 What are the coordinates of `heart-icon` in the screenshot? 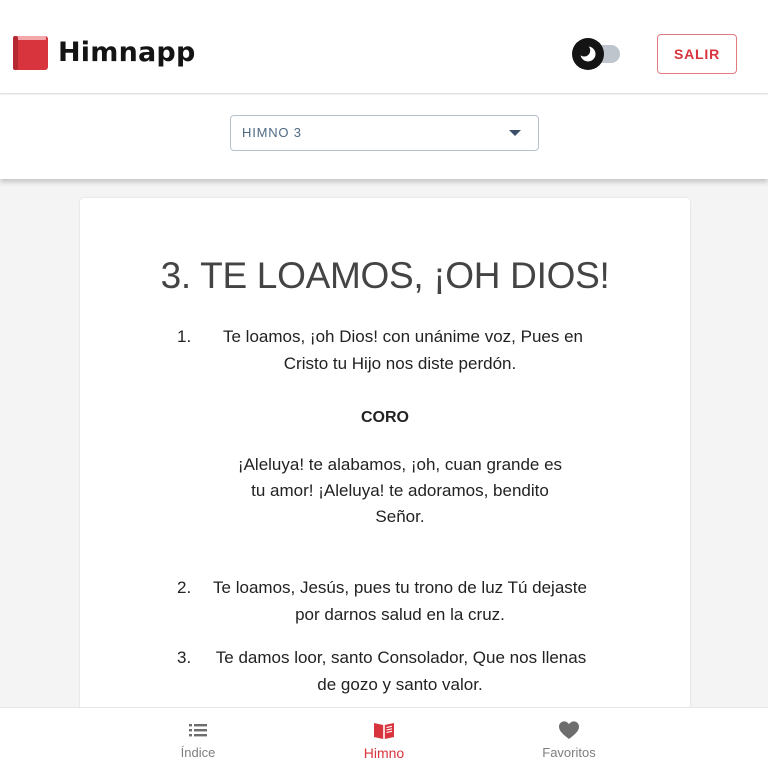 It's located at (569, 730).